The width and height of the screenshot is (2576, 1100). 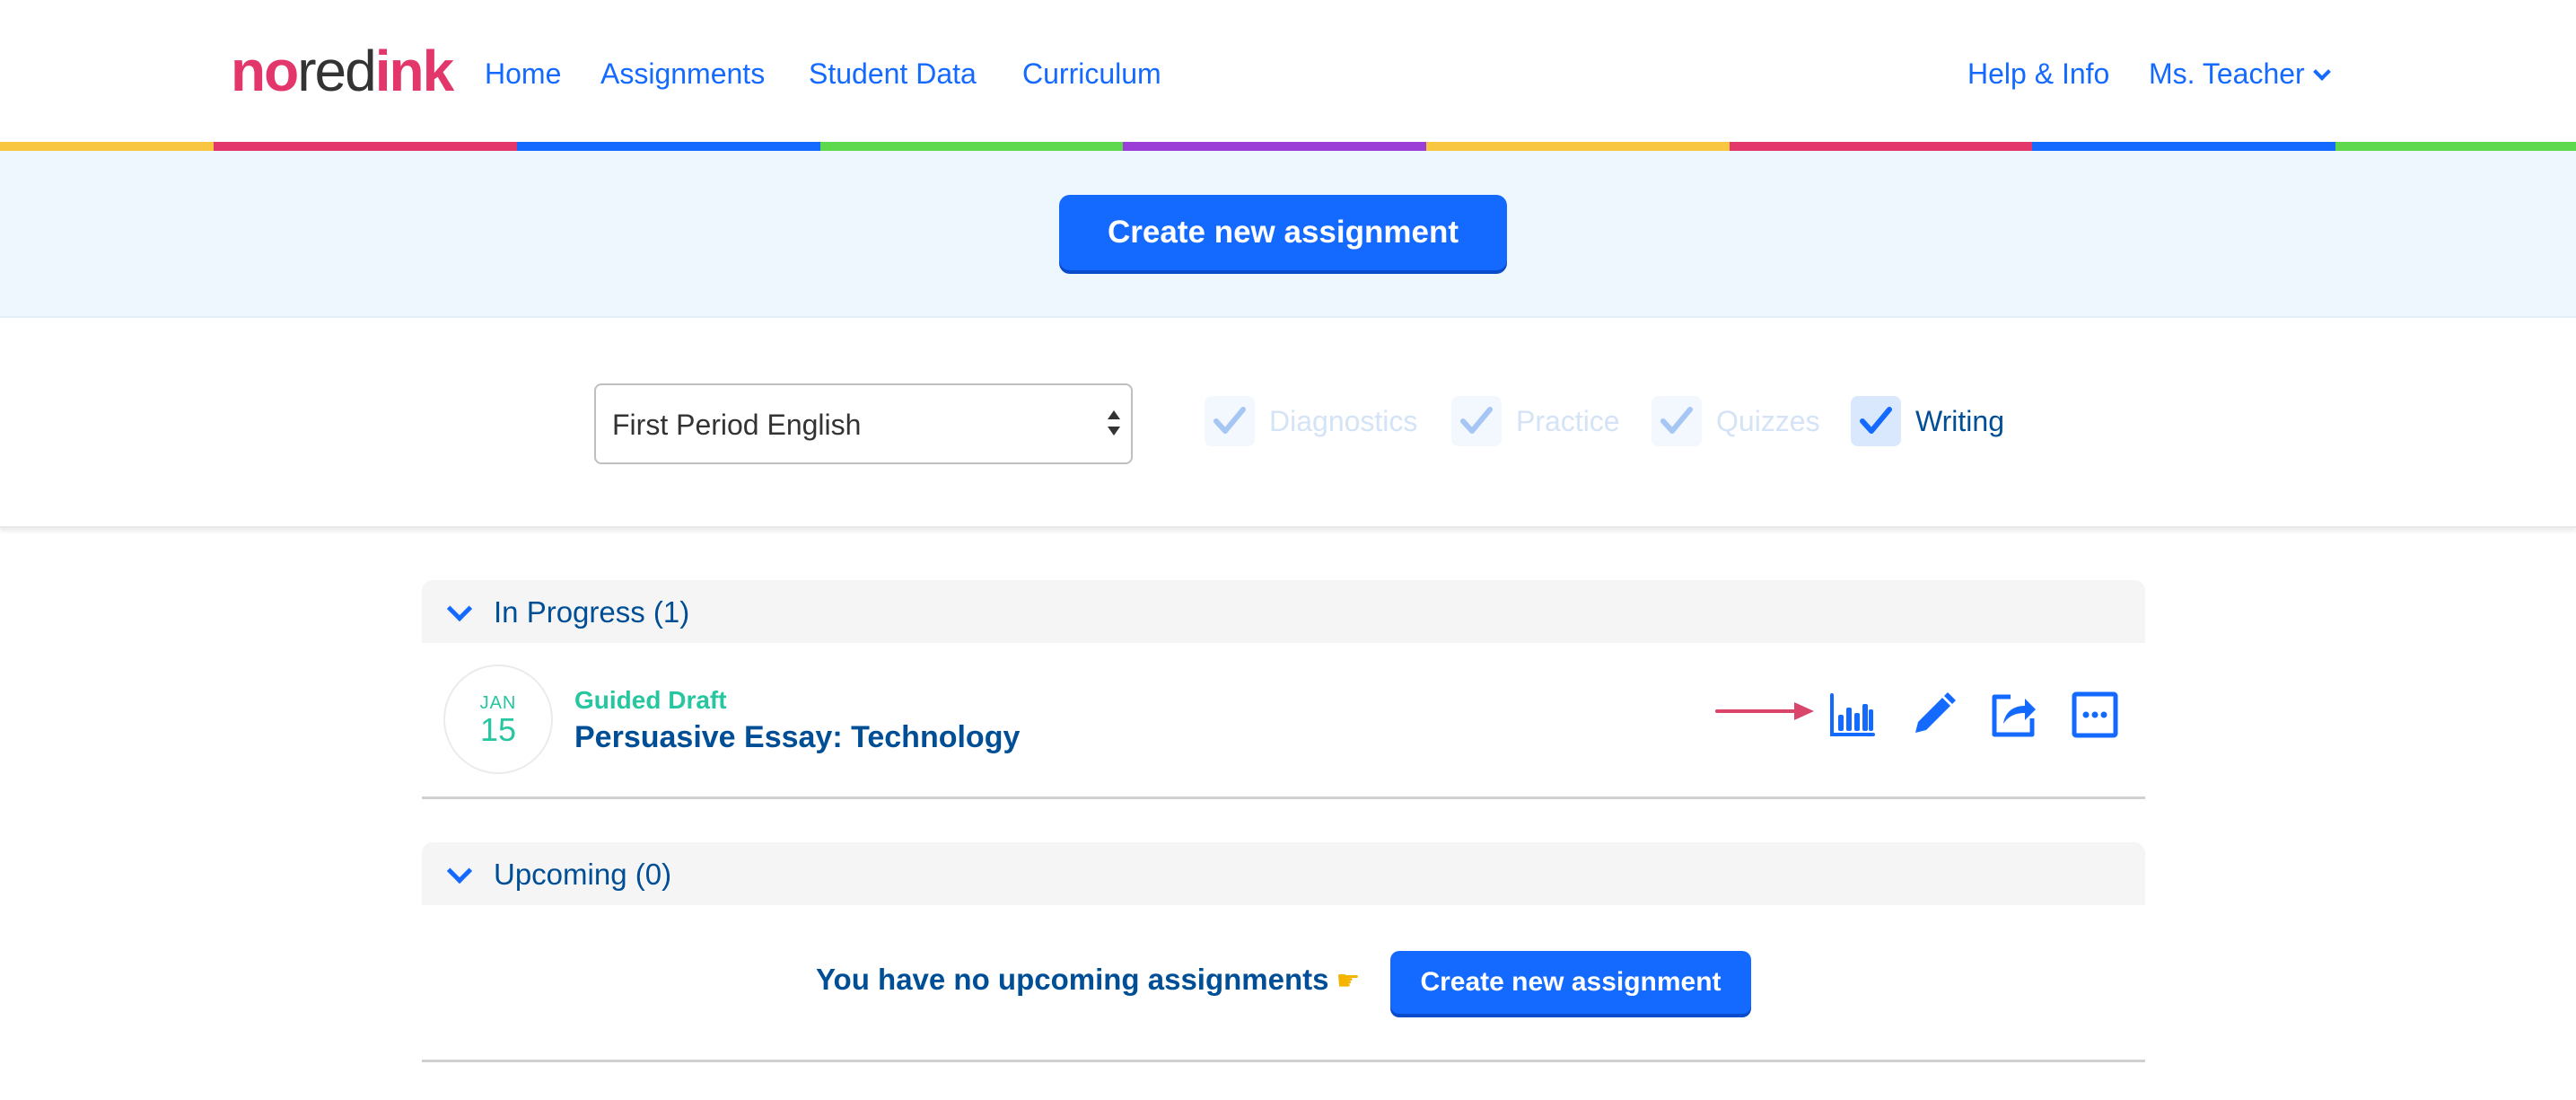 I want to click on create-assignment-button-secondary: Create new assignment, so click(x=1570, y=982).